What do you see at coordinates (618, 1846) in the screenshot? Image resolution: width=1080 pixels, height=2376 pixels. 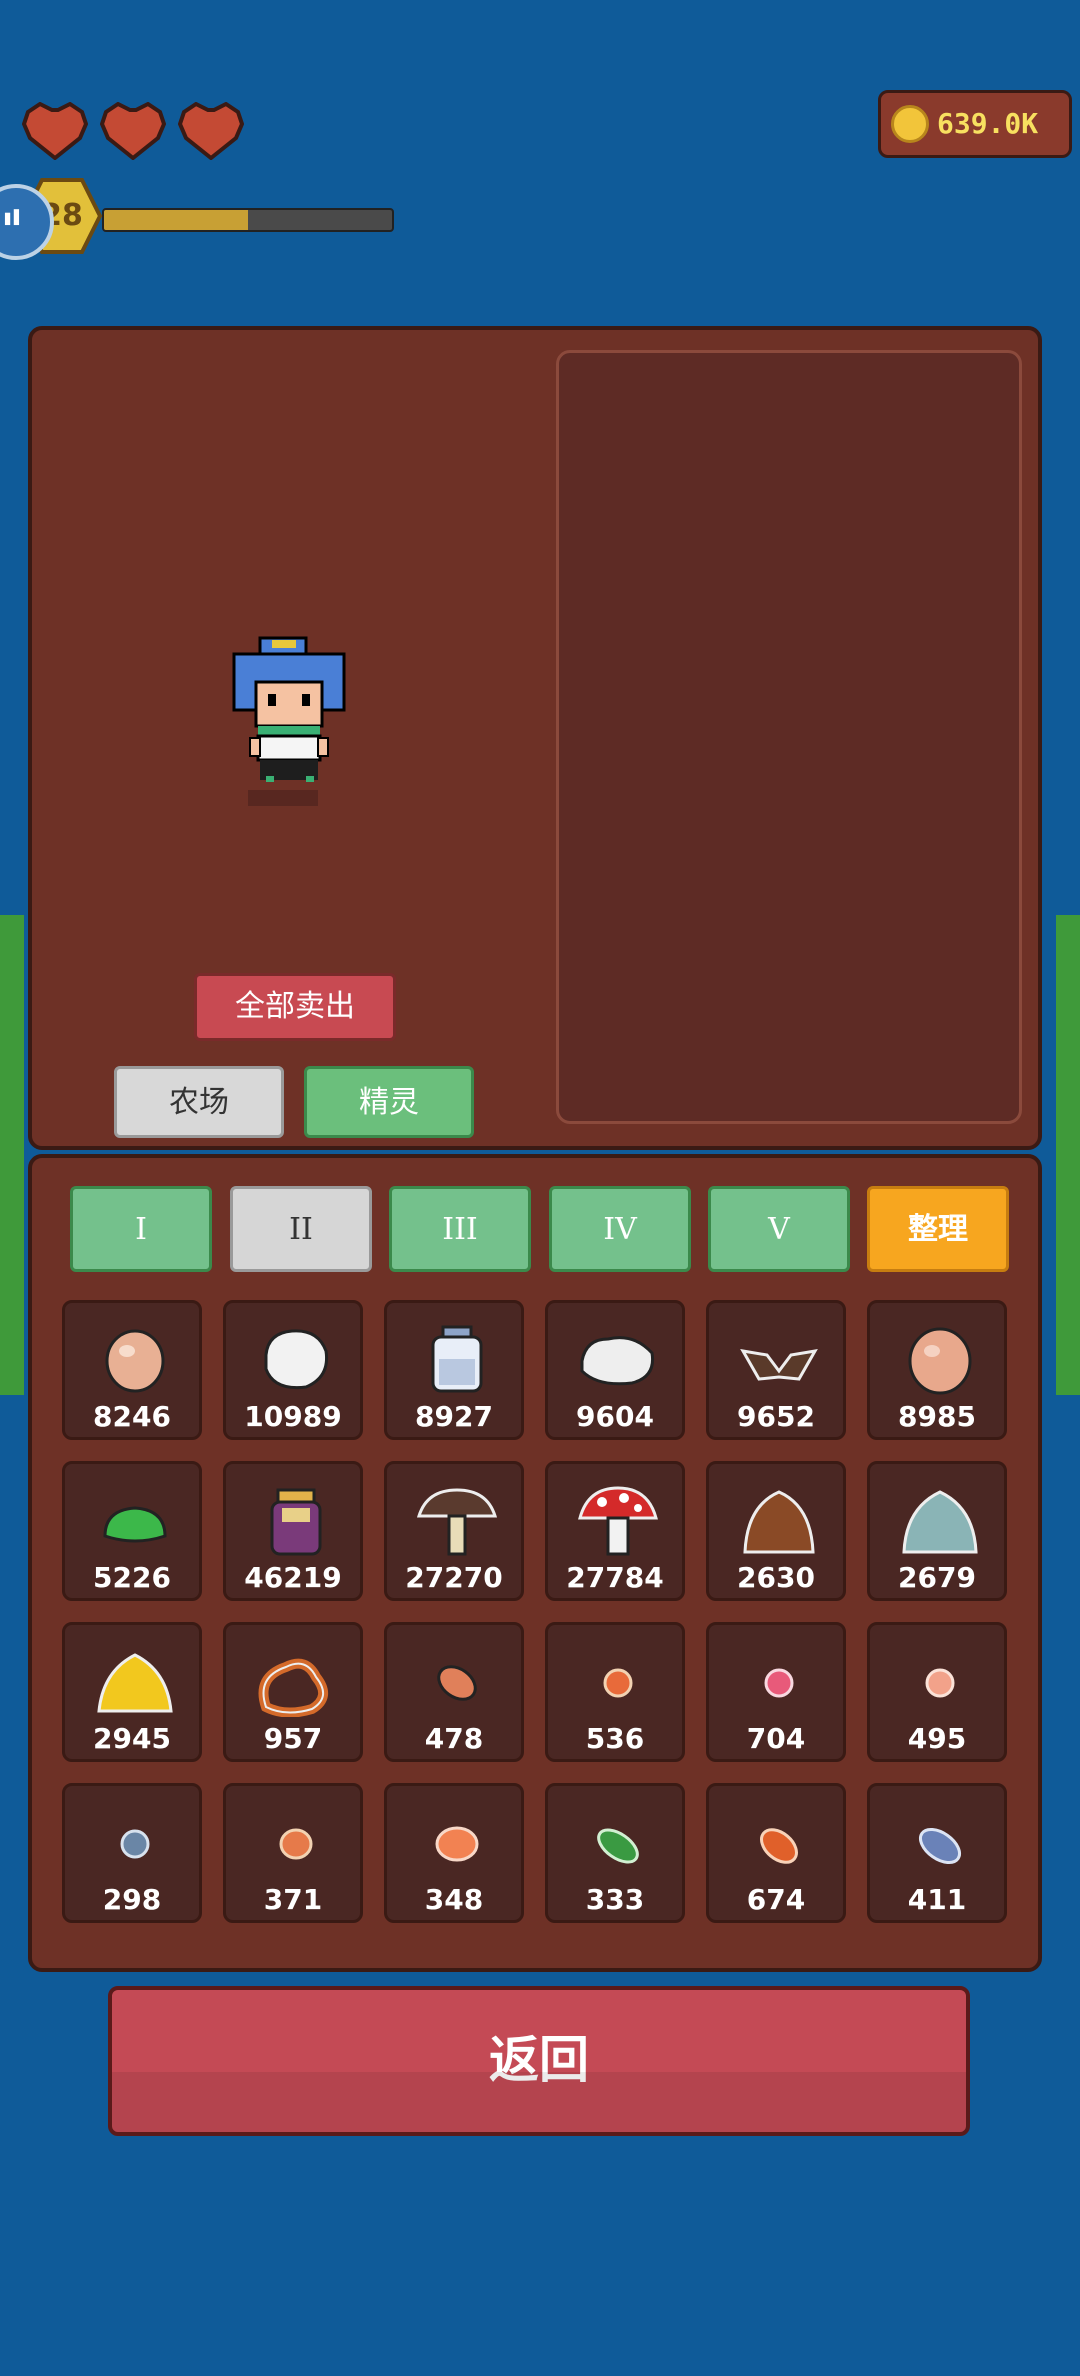 I see `green-pod-icon` at bounding box center [618, 1846].